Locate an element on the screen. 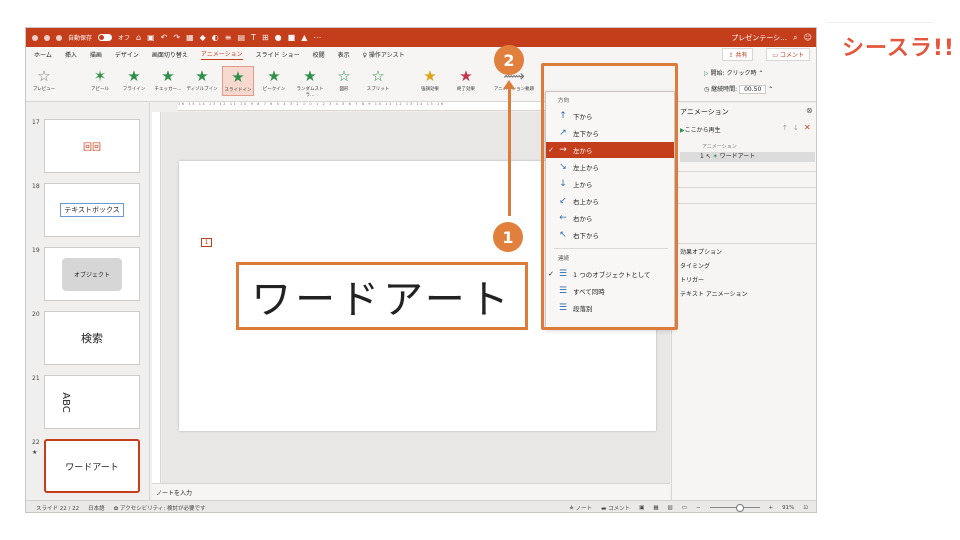 Image resolution: width=960 pixels, height=540 pixels. effect-appear: ✶ アピール is located at coordinates (100, 79).